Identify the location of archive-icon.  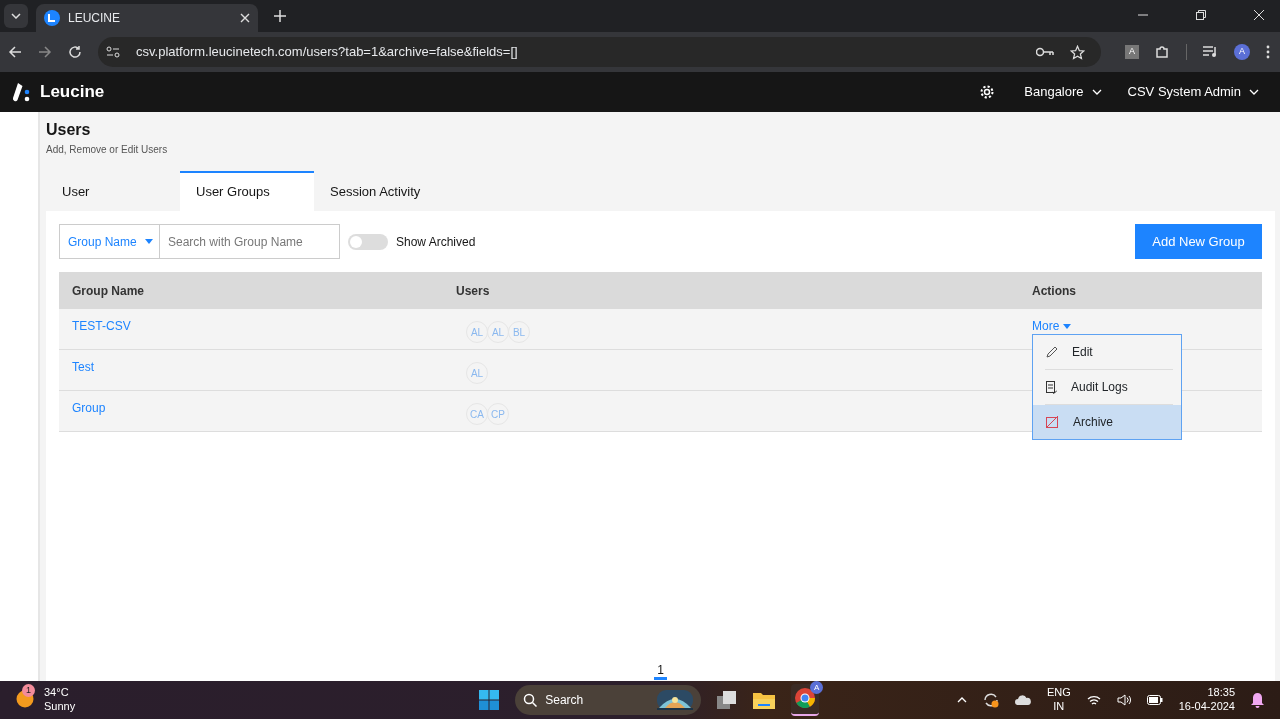
(1052, 422).